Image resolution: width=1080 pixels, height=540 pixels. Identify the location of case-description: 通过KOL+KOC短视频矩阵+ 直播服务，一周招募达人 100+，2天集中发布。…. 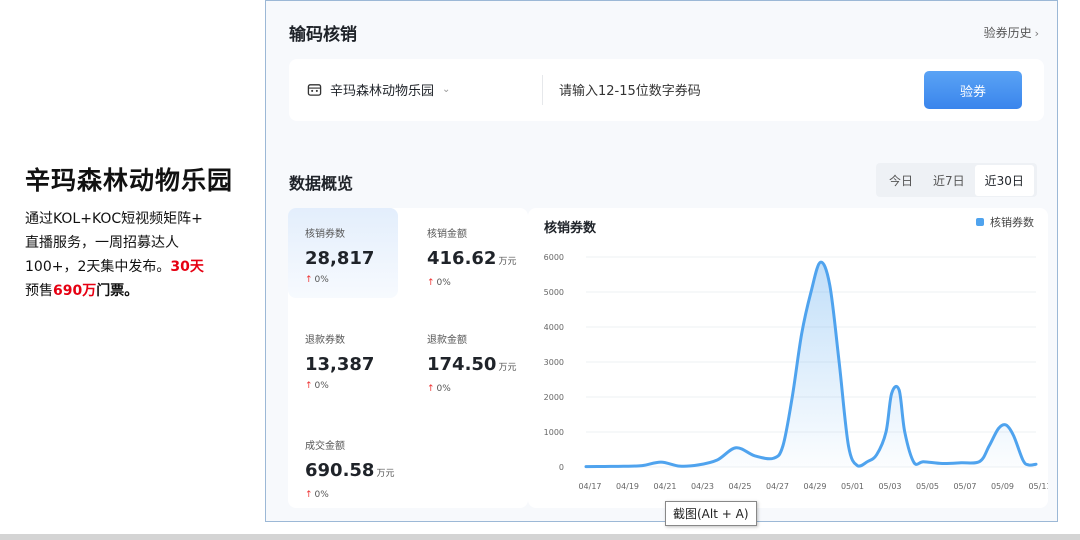
(114, 255).